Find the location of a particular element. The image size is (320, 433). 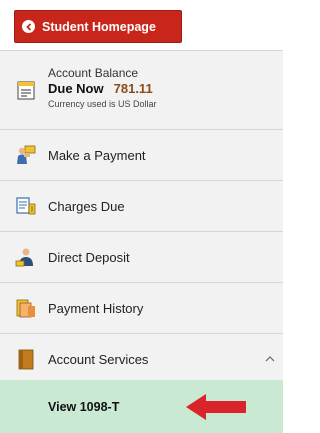

nav-item-payment-history: Payment History is located at coordinates (141, 308).